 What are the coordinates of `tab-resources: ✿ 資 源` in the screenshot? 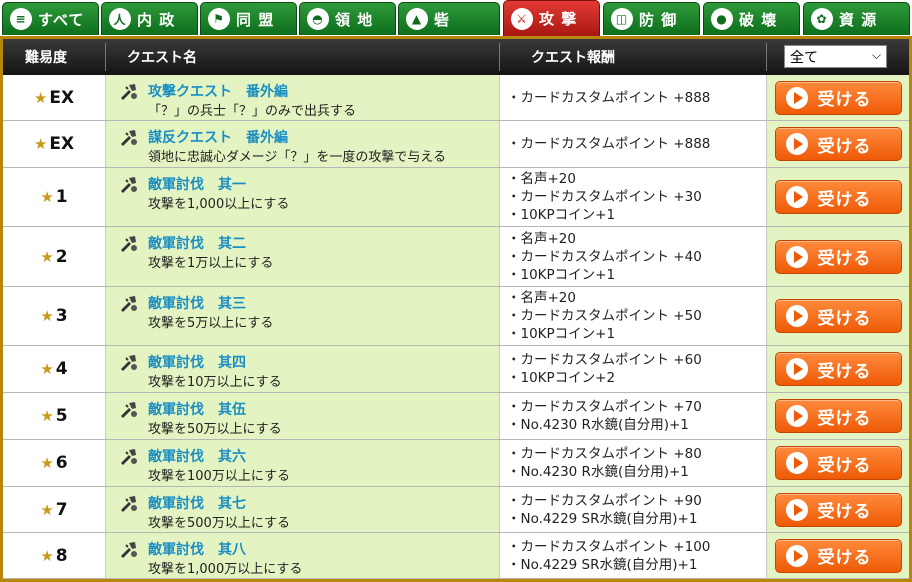 It's located at (856, 18).